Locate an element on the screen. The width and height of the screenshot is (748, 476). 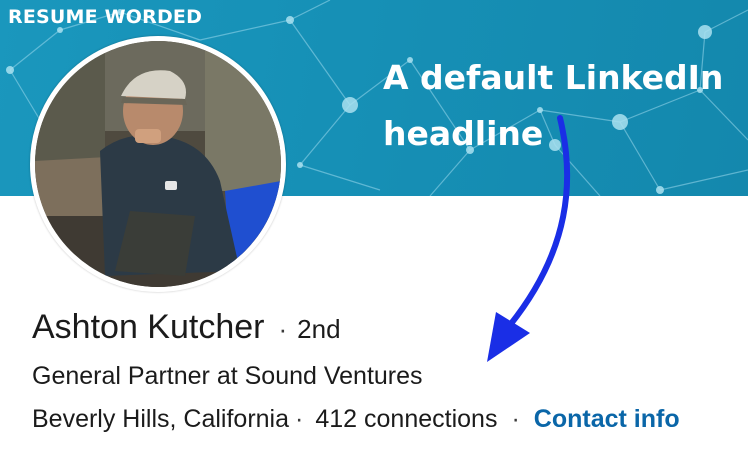
profile-headline: General Partner at Sound Ventures is located at coordinates (227, 376).